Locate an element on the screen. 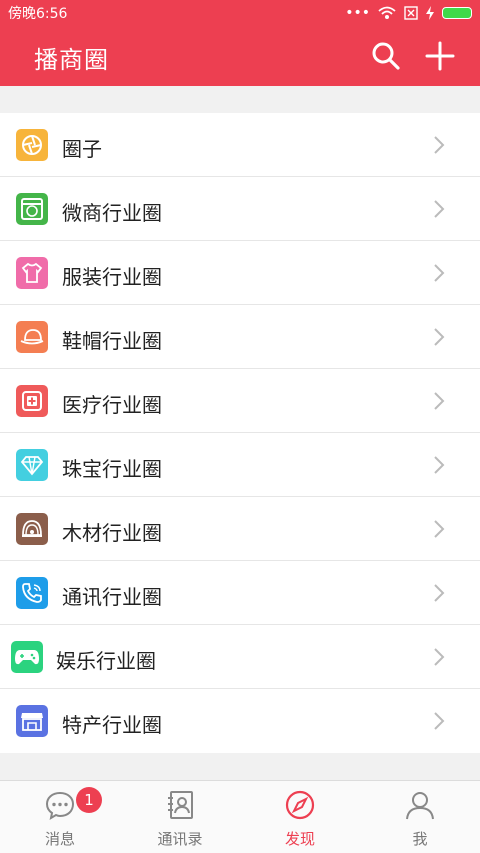 The image size is (480, 853). page-title: 播商圈 is located at coordinates (71, 60).